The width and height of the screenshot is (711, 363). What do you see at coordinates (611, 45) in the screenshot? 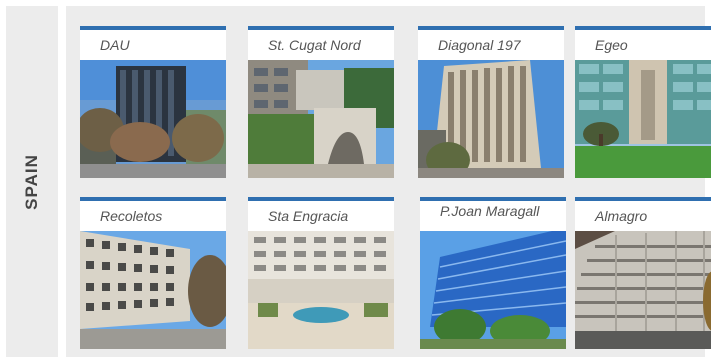
I see `property-name: Egeo` at bounding box center [611, 45].